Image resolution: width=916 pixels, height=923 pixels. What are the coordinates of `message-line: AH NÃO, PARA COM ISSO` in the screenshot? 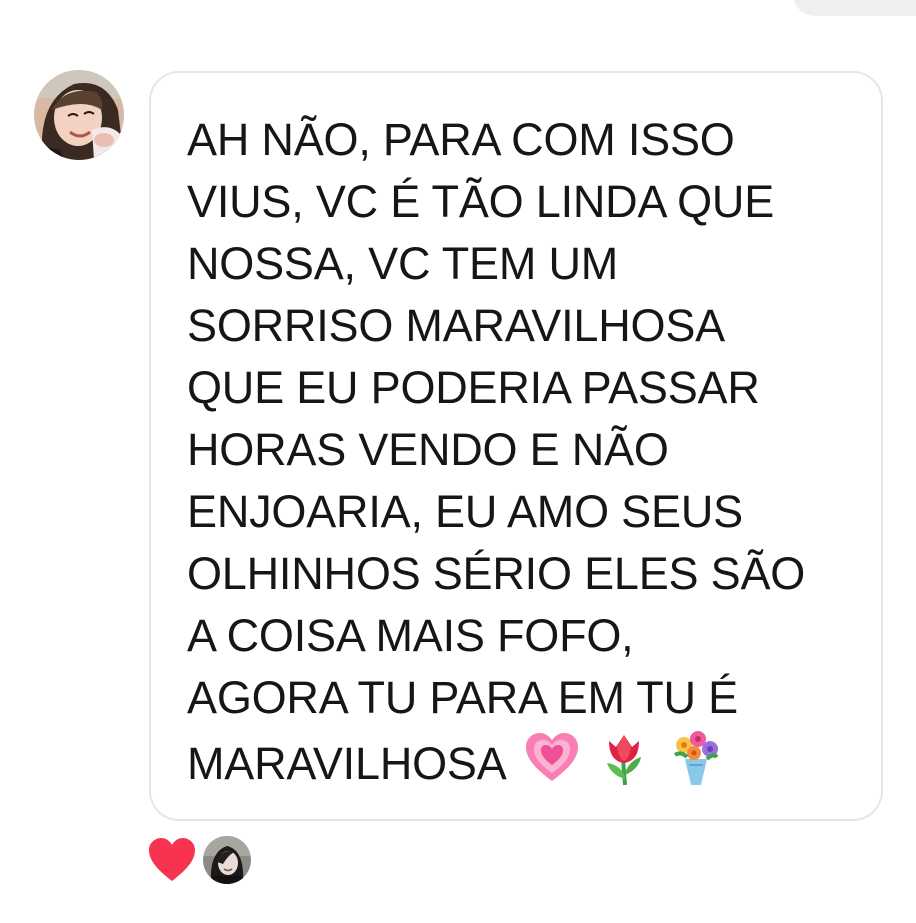 It's located at (461, 139).